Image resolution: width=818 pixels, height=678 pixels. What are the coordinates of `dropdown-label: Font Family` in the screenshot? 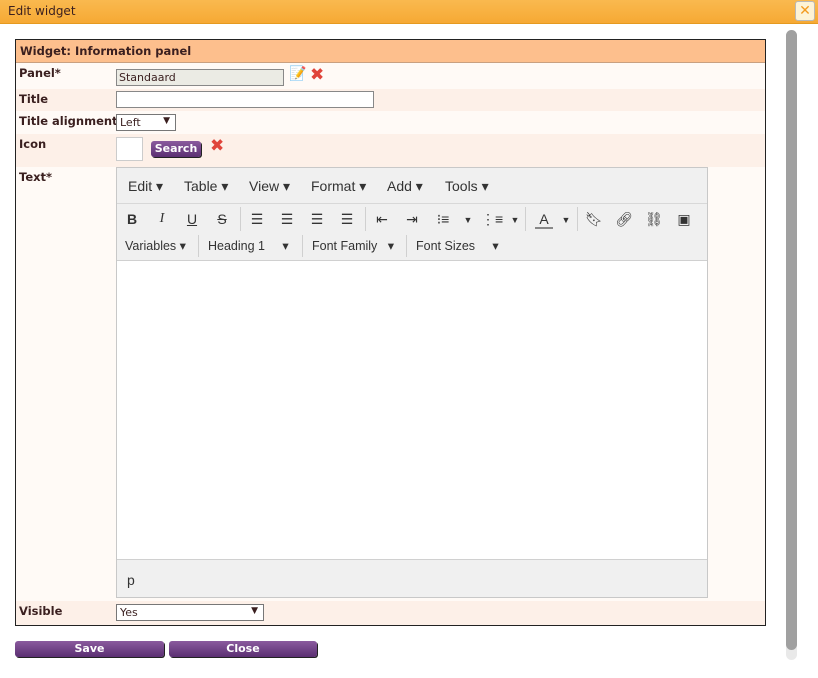 It's located at (345, 246).